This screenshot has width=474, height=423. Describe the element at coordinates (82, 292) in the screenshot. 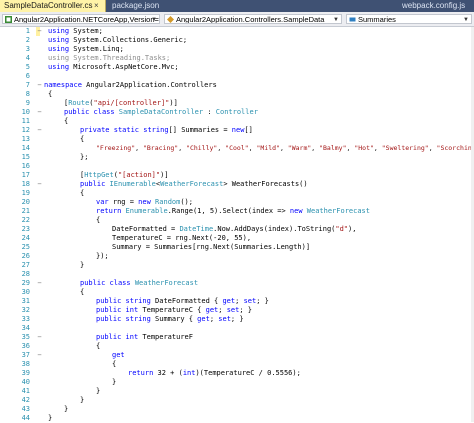

I see `code-line-30: {` at that location.